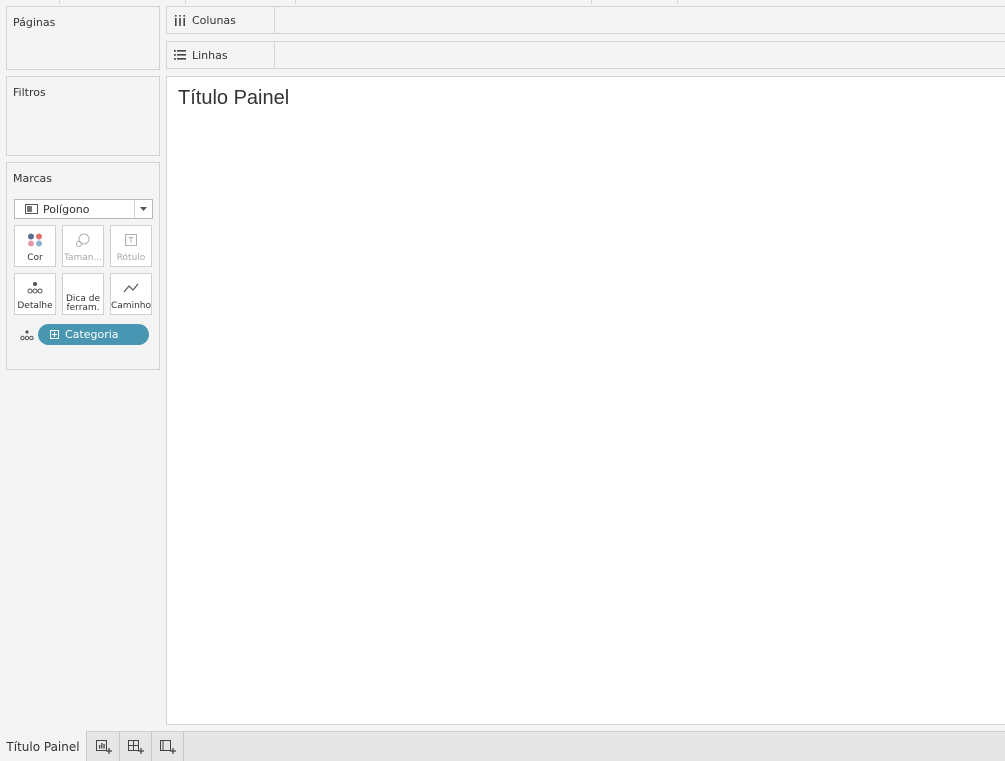 Image resolution: width=1005 pixels, height=761 pixels. Describe the element at coordinates (43, 746) in the screenshot. I see `sheet-tab-active: Título Painel` at that location.